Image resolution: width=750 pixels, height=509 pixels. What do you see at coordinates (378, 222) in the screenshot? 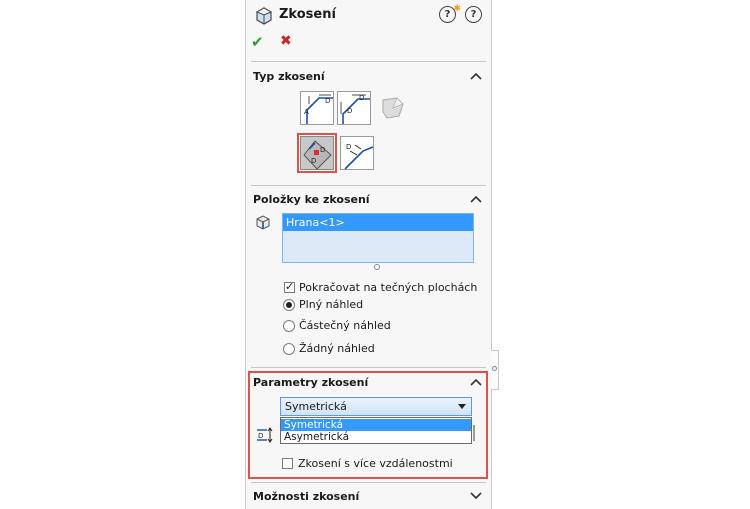
I see `list-item: Hrana<1>` at bounding box center [378, 222].